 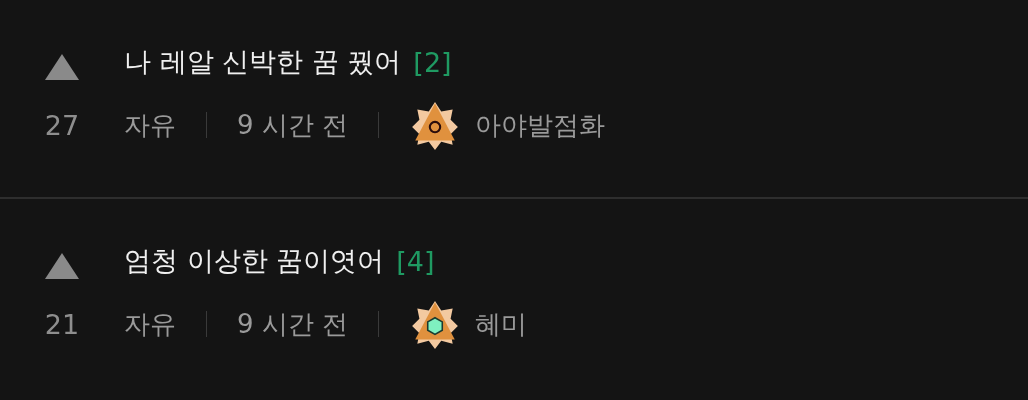 I want to click on author-name: 아야발점화, so click(x=540, y=125).